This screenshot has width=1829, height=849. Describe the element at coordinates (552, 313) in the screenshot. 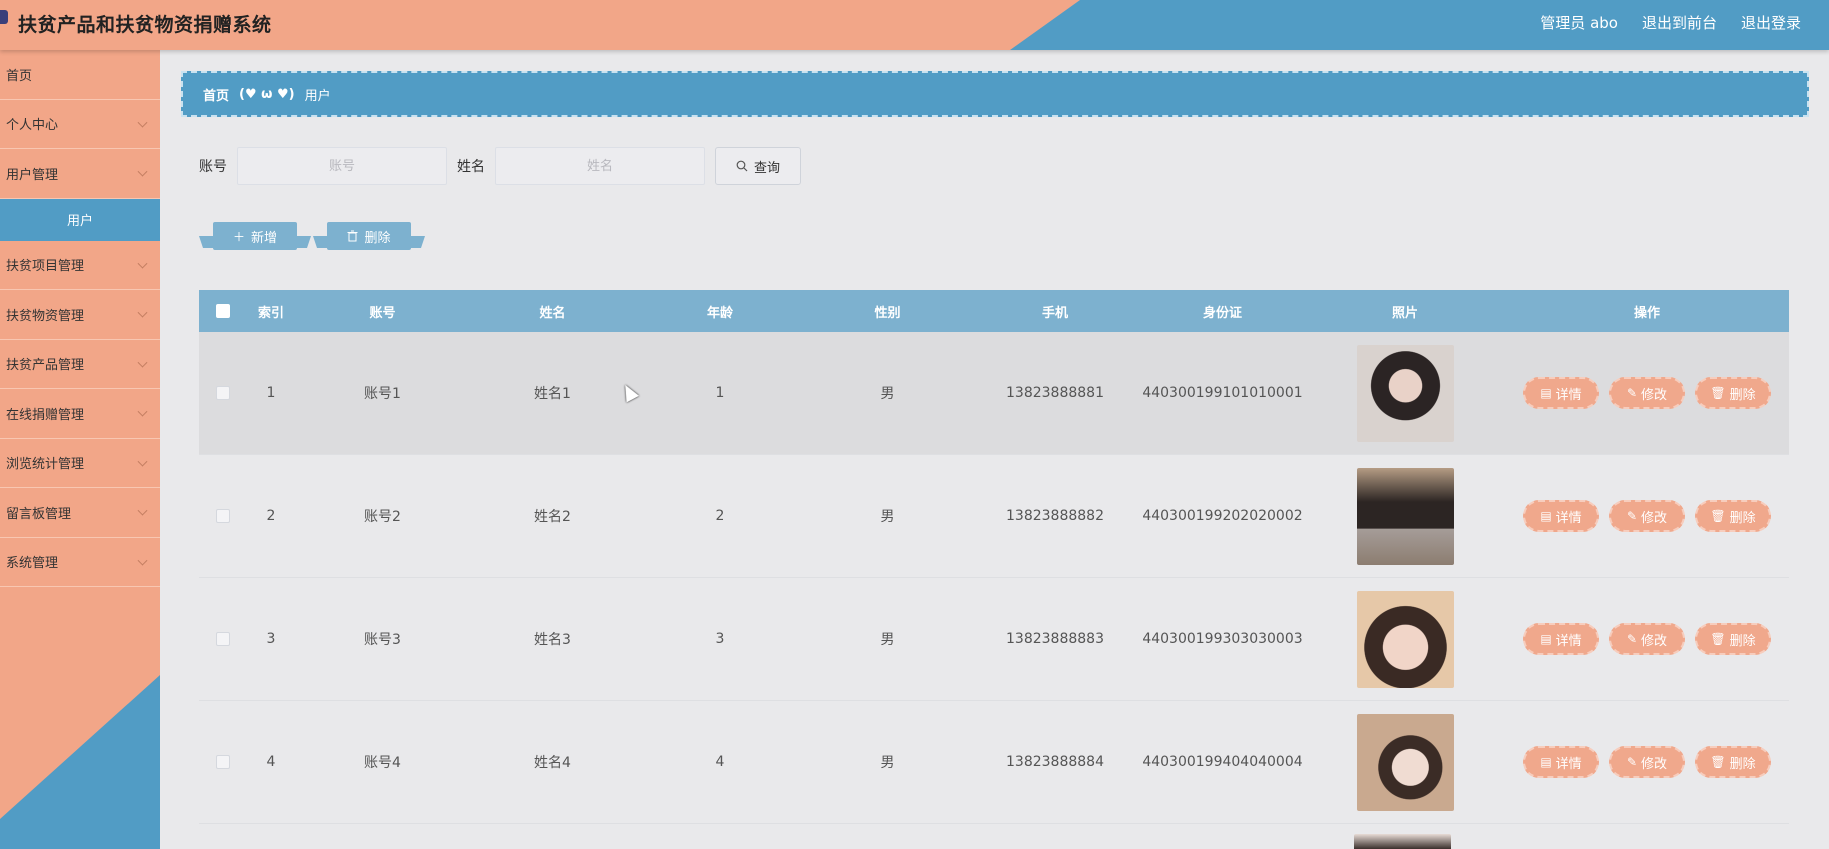

I see `header-name: 姓名` at that location.